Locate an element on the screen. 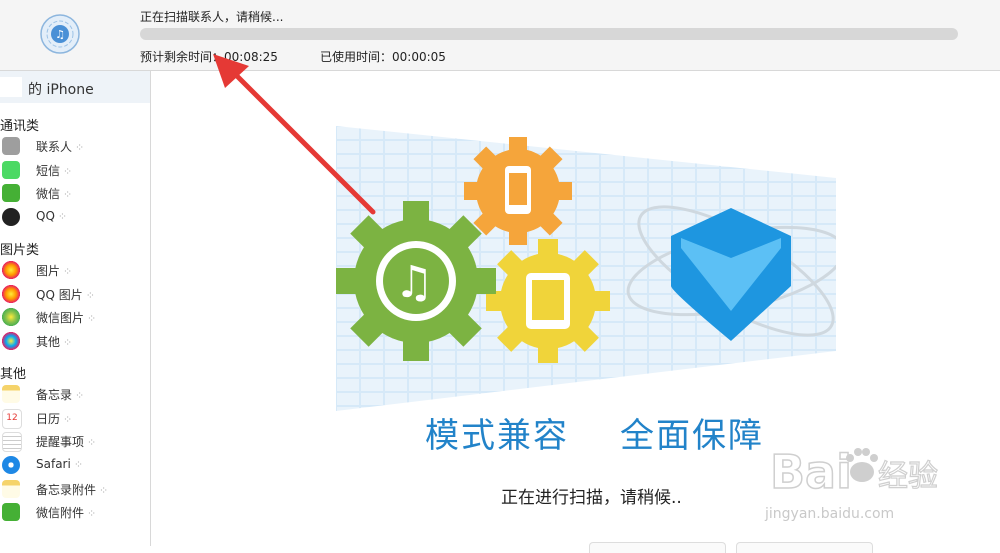 Image resolution: width=1000 pixels, height=553 pixels. slogan-compatibility: 模式兼容 is located at coordinates (497, 436).